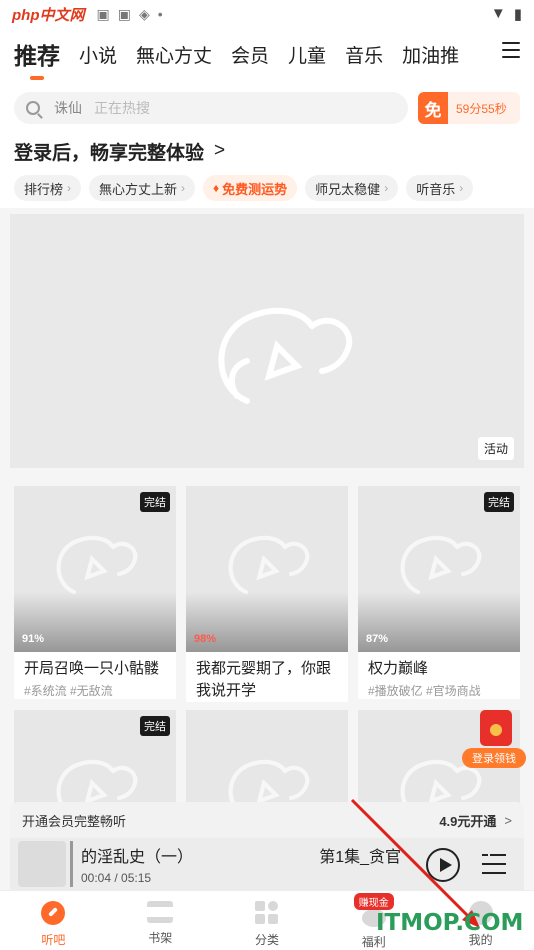  Describe the element at coordinates (511, 50) in the screenshot. I see `hamburger-icon` at that location.